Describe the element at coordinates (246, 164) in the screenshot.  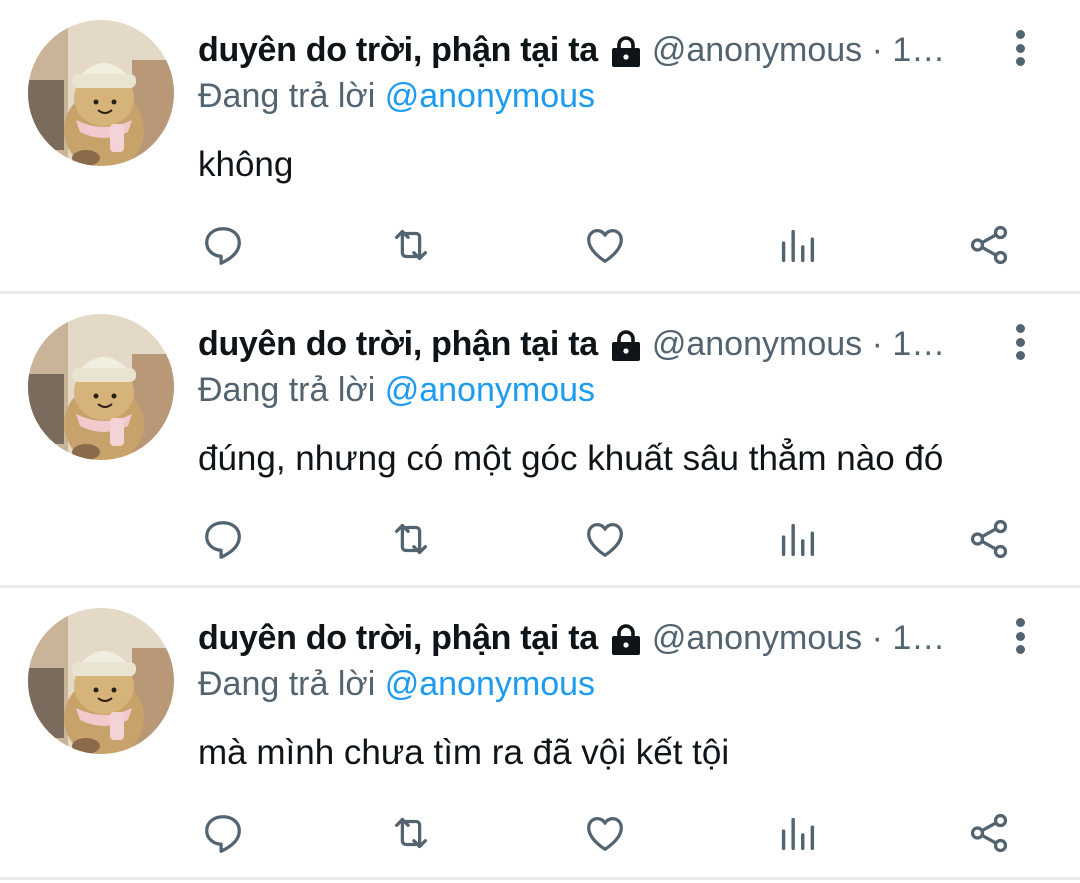
I see `tweet-text: không` at that location.